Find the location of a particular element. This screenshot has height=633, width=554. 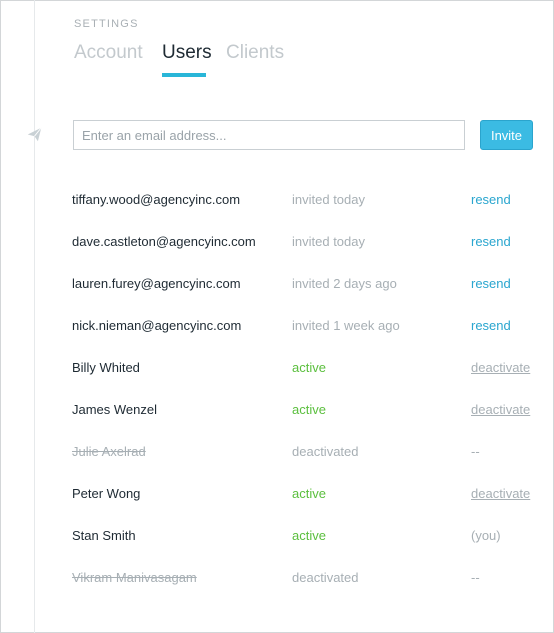

user-name: Vikram Manivasagam is located at coordinates (134, 577).